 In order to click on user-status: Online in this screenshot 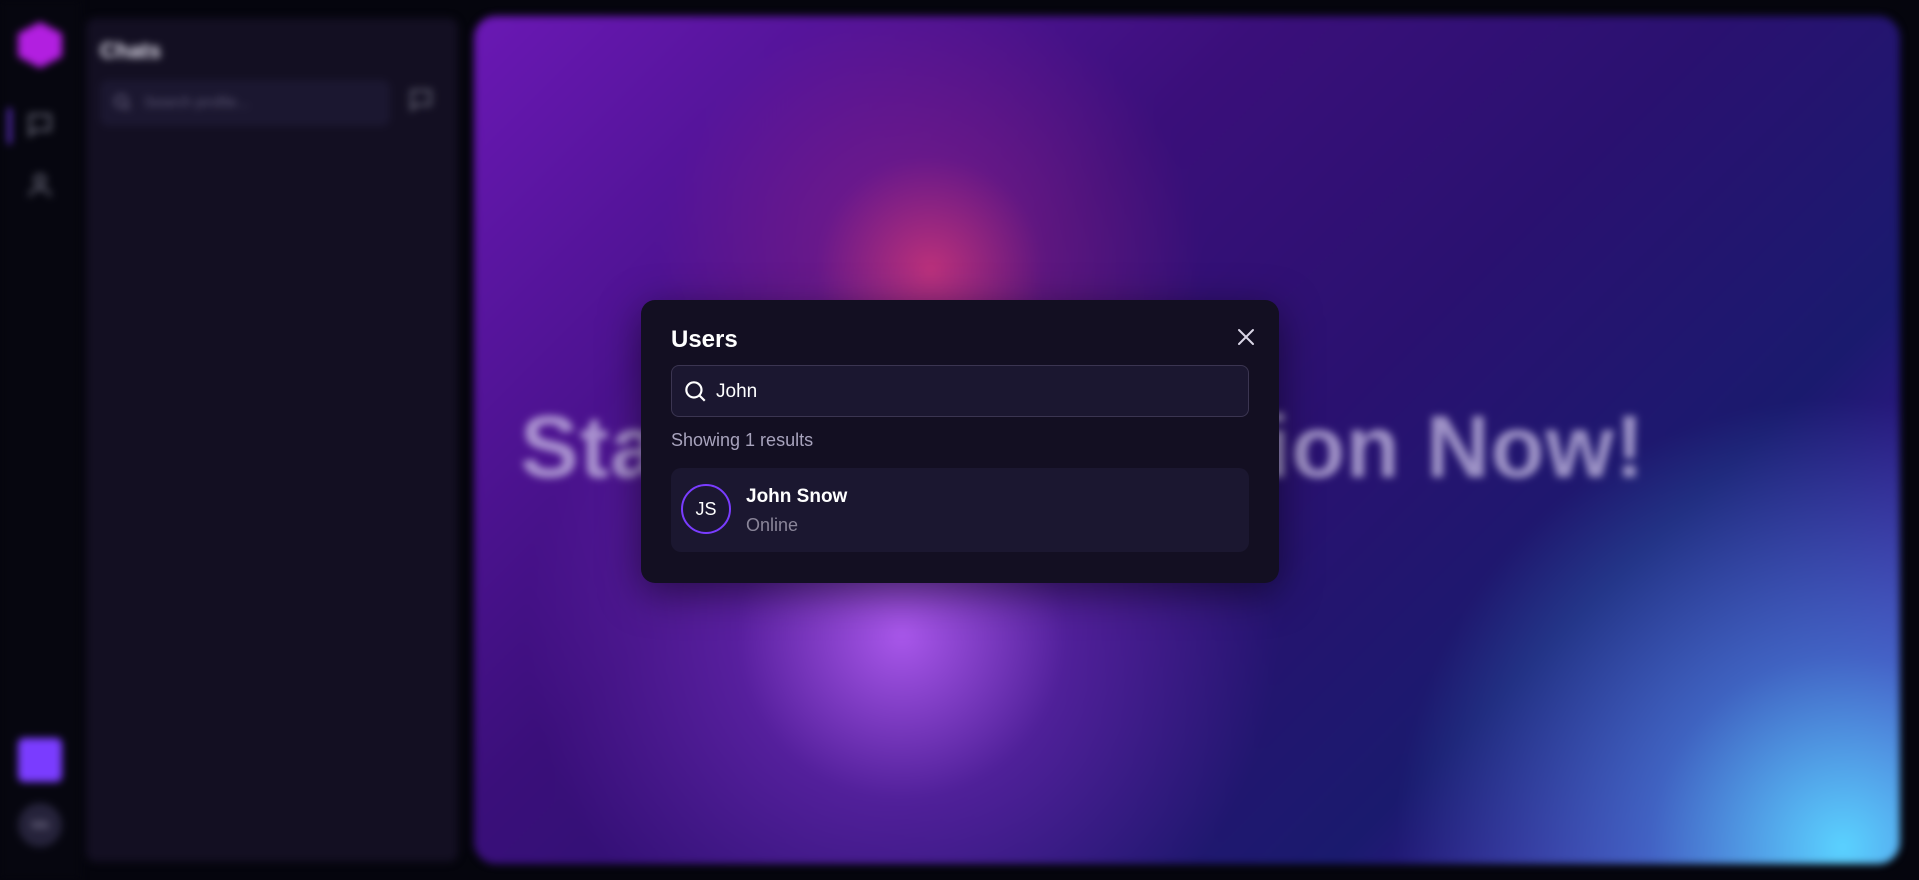, I will do `click(772, 525)`.